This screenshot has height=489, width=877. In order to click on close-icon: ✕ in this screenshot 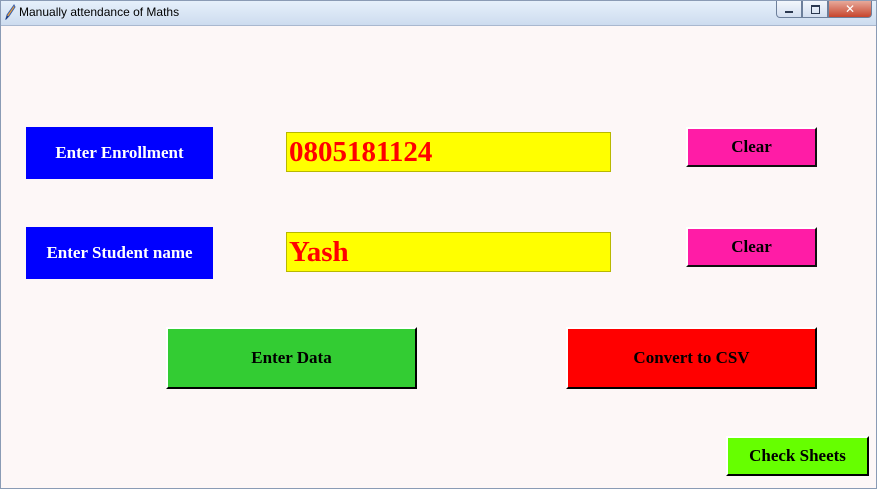, I will do `click(850, 9)`.